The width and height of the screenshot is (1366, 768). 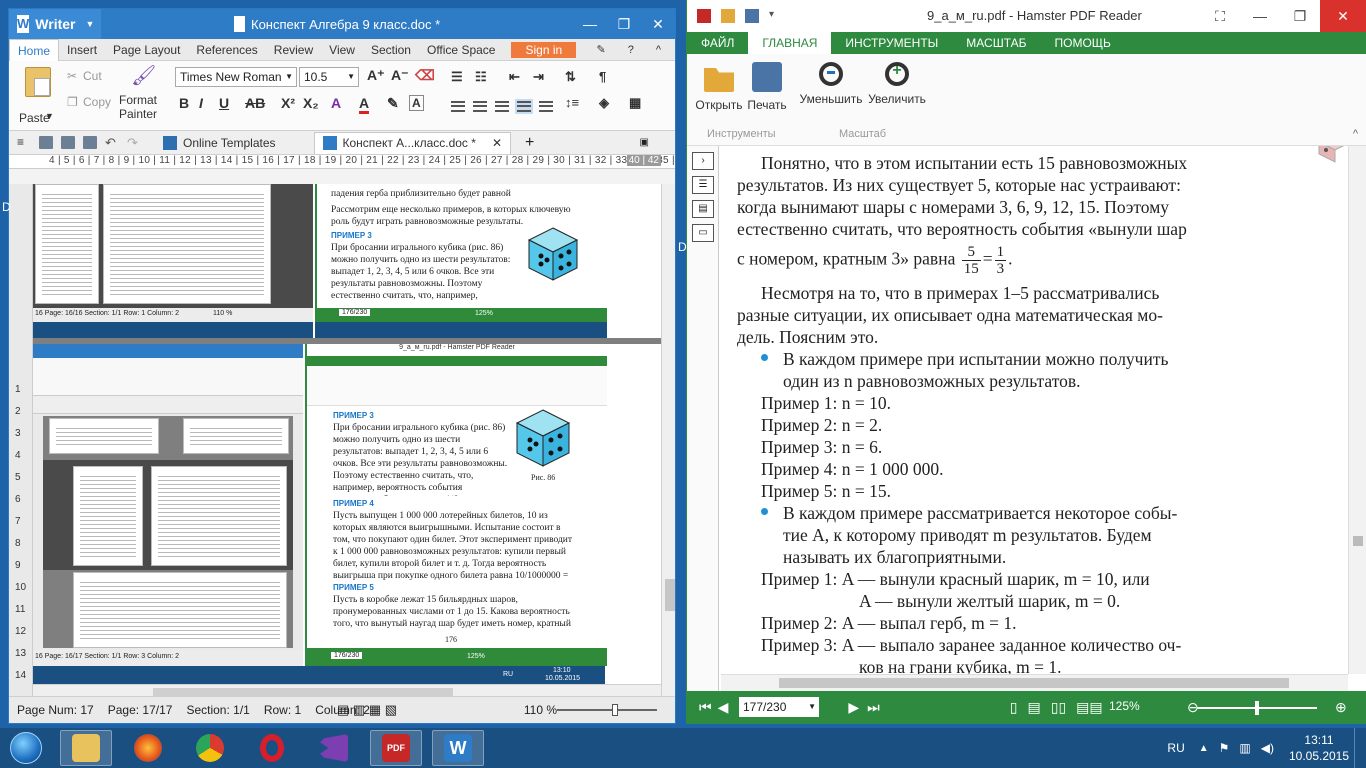 I want to click on zoom-slider-knob, so click(x=615, y=710).